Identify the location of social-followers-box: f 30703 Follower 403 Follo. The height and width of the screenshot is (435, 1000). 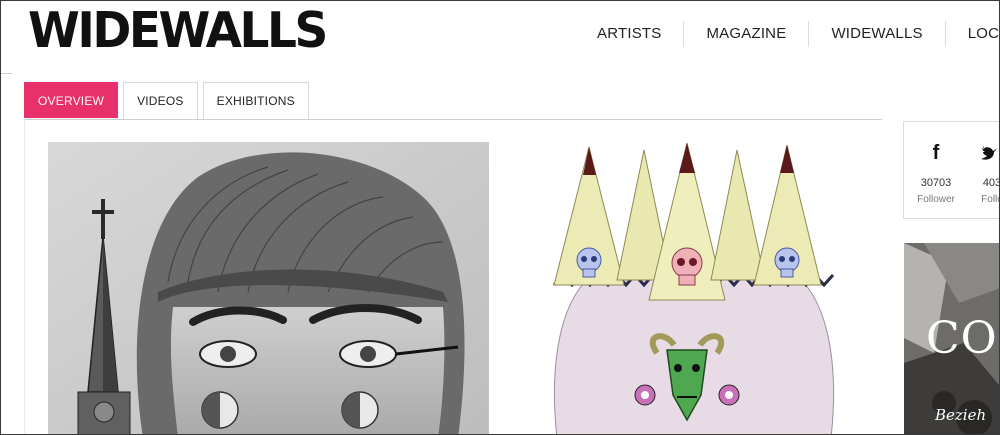
(951, 170).